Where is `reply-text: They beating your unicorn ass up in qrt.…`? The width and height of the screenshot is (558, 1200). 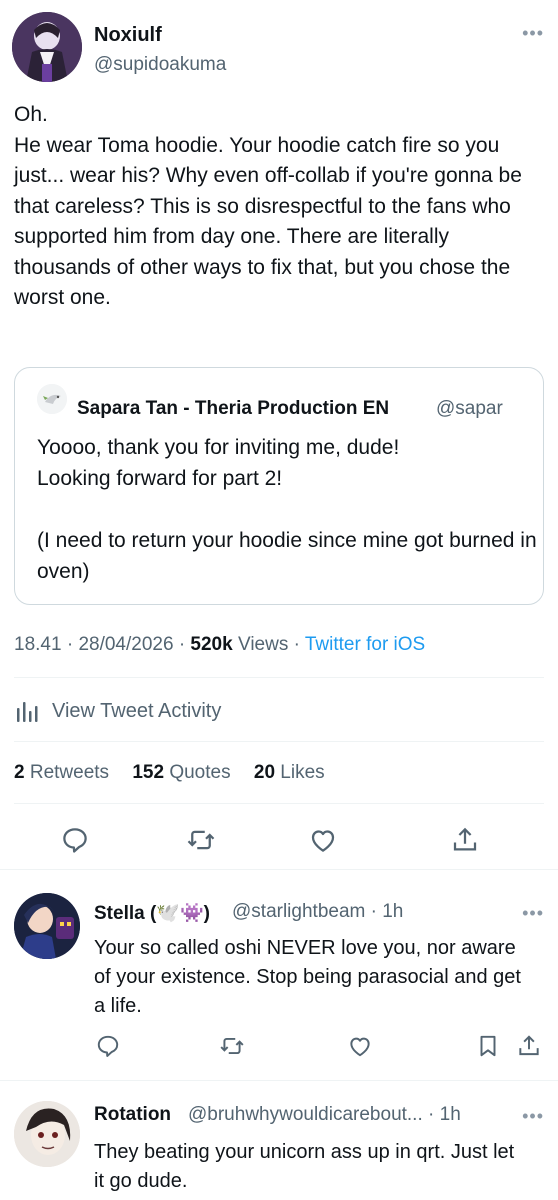 reply-text: They beating your unicorn ass up in qrt.… is located at coordinates (304, 1166).